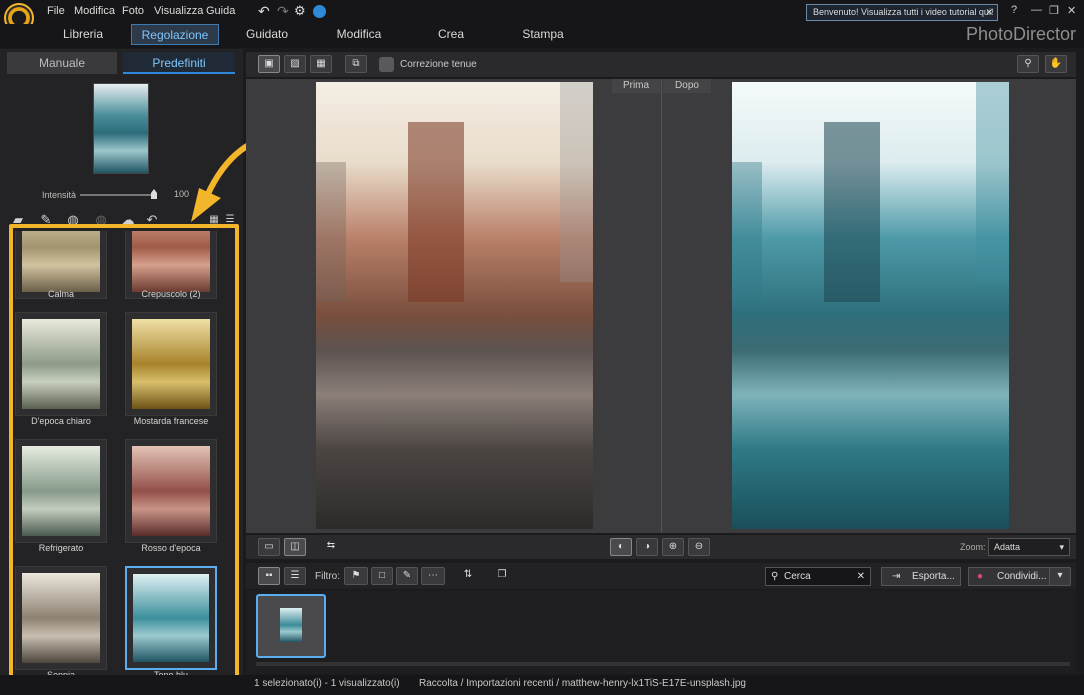 The width and height of the screenshot is (1084, 695). Describe the element at coordinates (687, 86) in the screenshot. I see `after-caption: Dopo` at that location.